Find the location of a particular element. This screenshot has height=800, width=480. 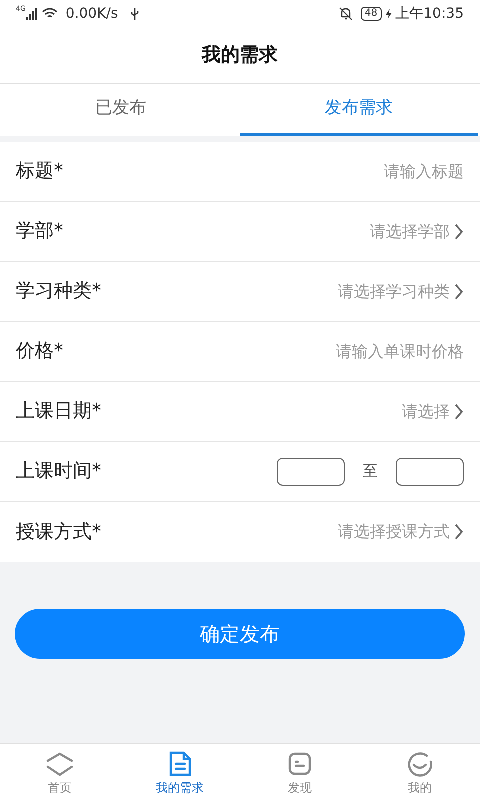

select-field: 请选择学部 is located at coordinates (417, 232).